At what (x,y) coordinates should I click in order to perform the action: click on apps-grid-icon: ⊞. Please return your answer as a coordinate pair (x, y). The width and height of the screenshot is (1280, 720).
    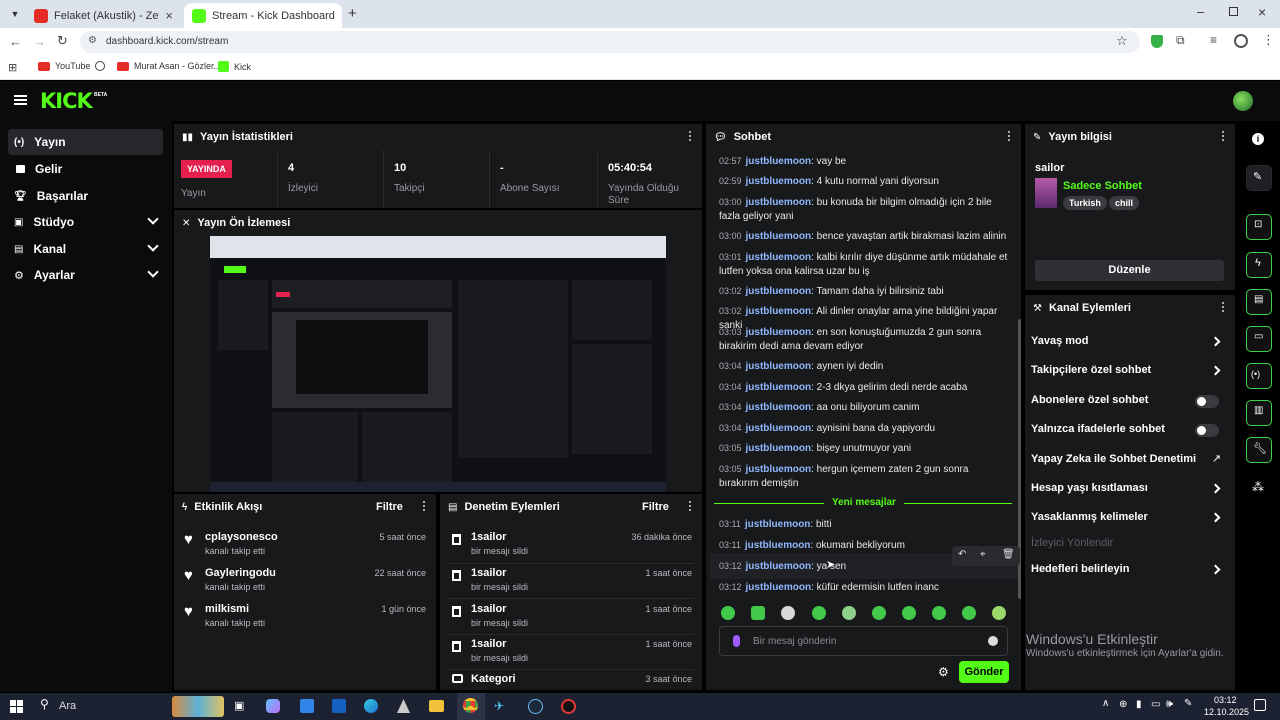
    Looking at the image, I should click on (12, 67).